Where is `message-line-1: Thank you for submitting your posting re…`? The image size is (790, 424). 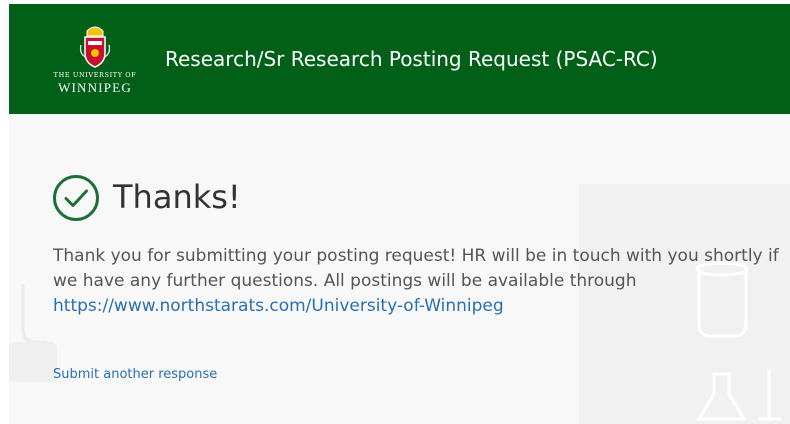 message-line-1: Thank you for submitting your posting re… is located at coordinates (416, 256).